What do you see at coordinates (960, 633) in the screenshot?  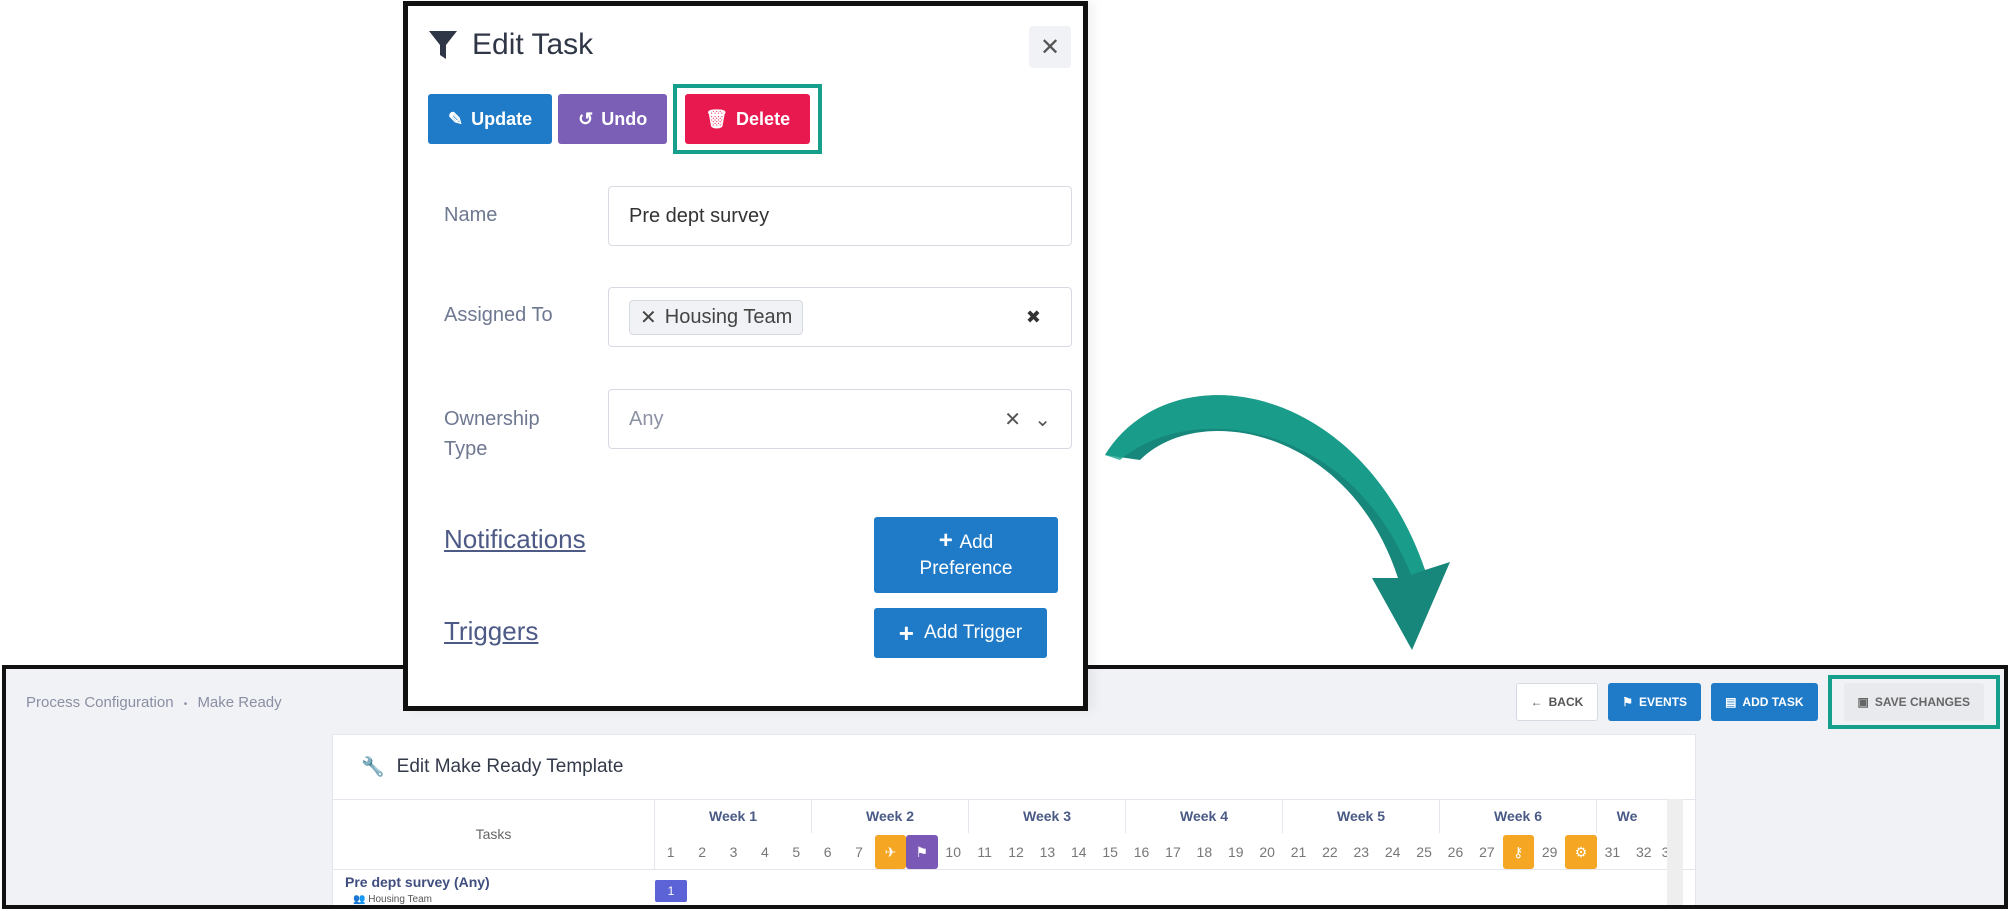 I see `add-trigger-button: + Add Trigger` at bounding box center [960, 633].